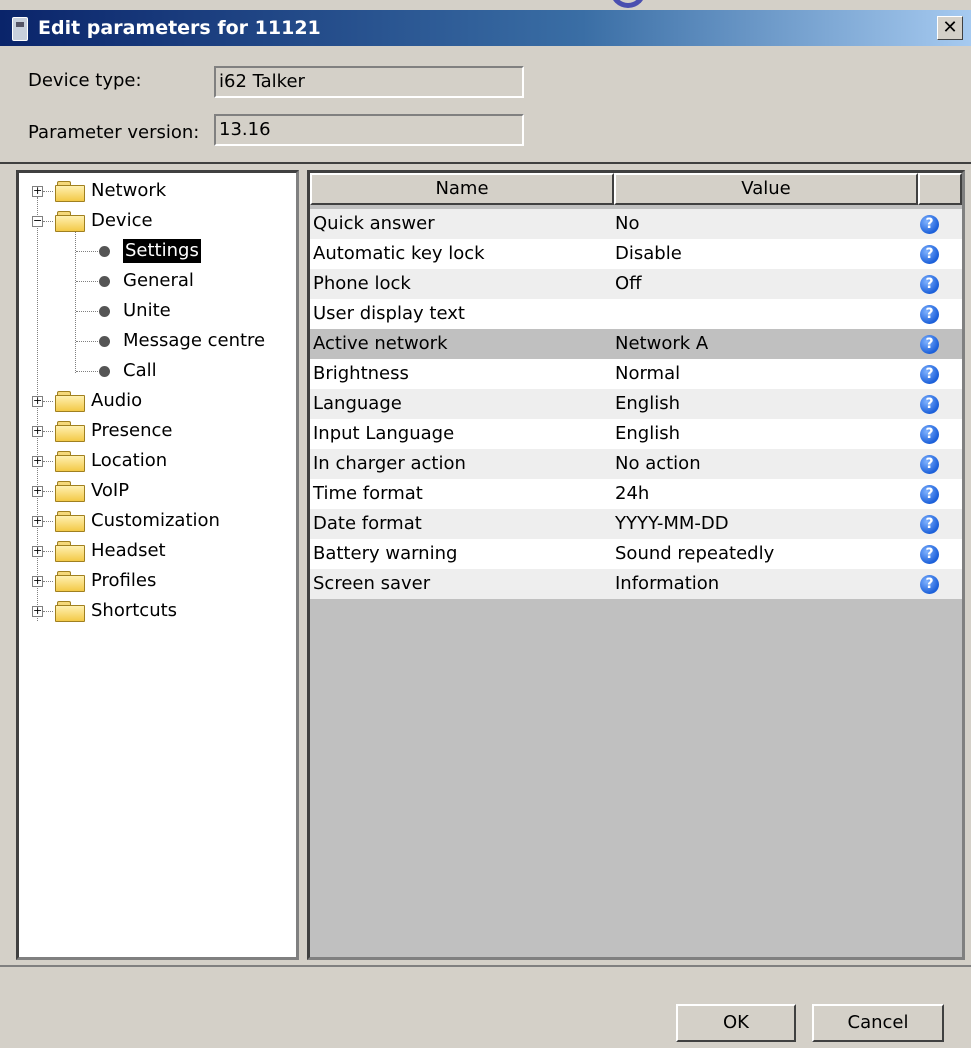 This screenshot has width=971, height=1048. I want to click on table-header: Name Value, so click(636, 189).